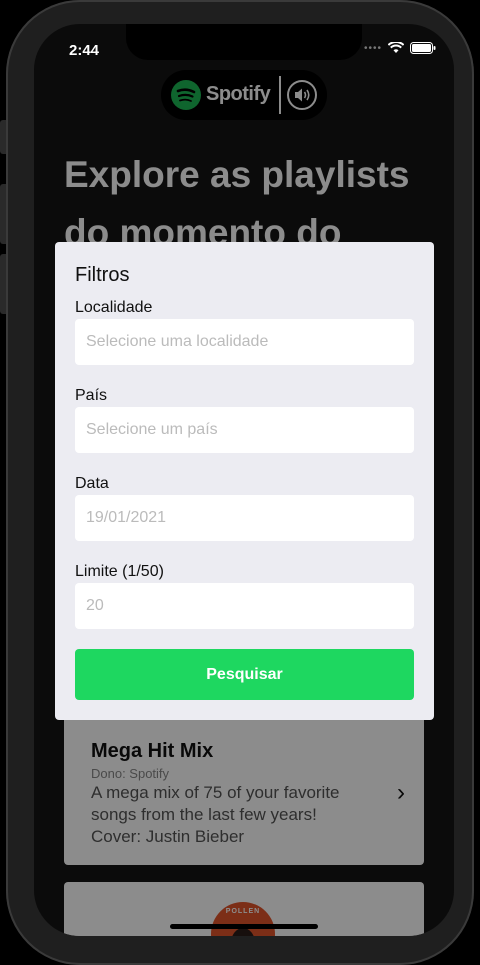  I want to click on wifi-icon, so click(396, 48).